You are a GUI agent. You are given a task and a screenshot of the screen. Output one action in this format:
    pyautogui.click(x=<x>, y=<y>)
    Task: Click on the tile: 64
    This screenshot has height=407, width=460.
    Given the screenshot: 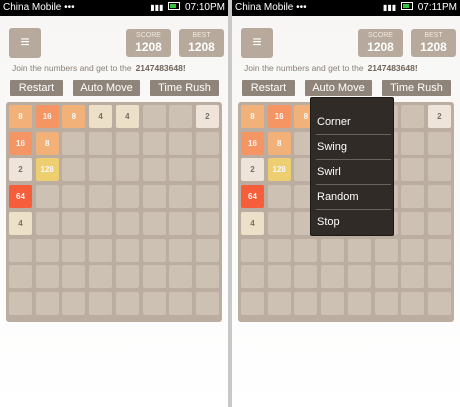 What is the action you would take?
    pyautogui.click(x=20, y=197)
    